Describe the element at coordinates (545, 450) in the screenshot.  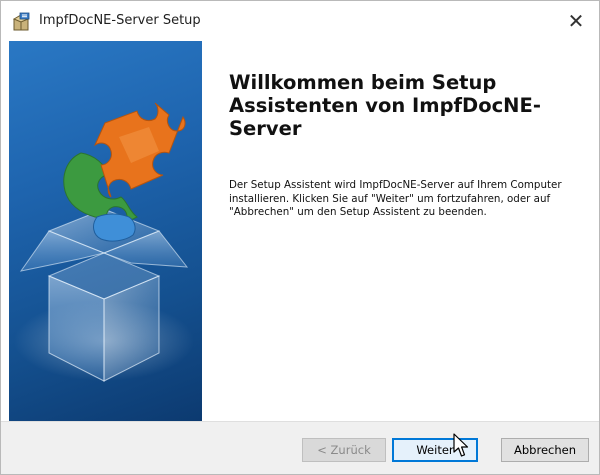
I see `cancel-button: Abbrechen` at that location.